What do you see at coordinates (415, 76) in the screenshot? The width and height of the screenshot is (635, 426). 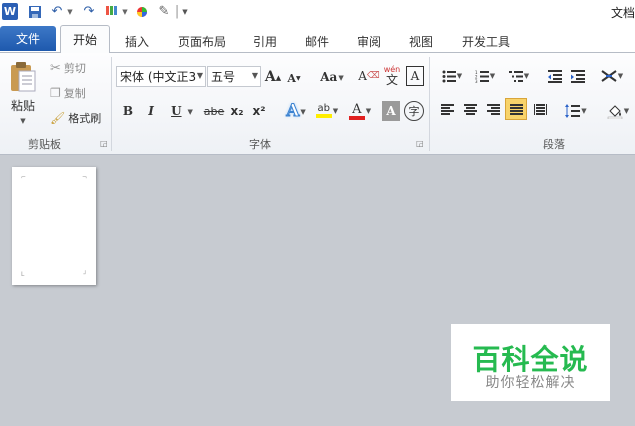 I see `character-border-button: A` at bounding box center [415, 76].